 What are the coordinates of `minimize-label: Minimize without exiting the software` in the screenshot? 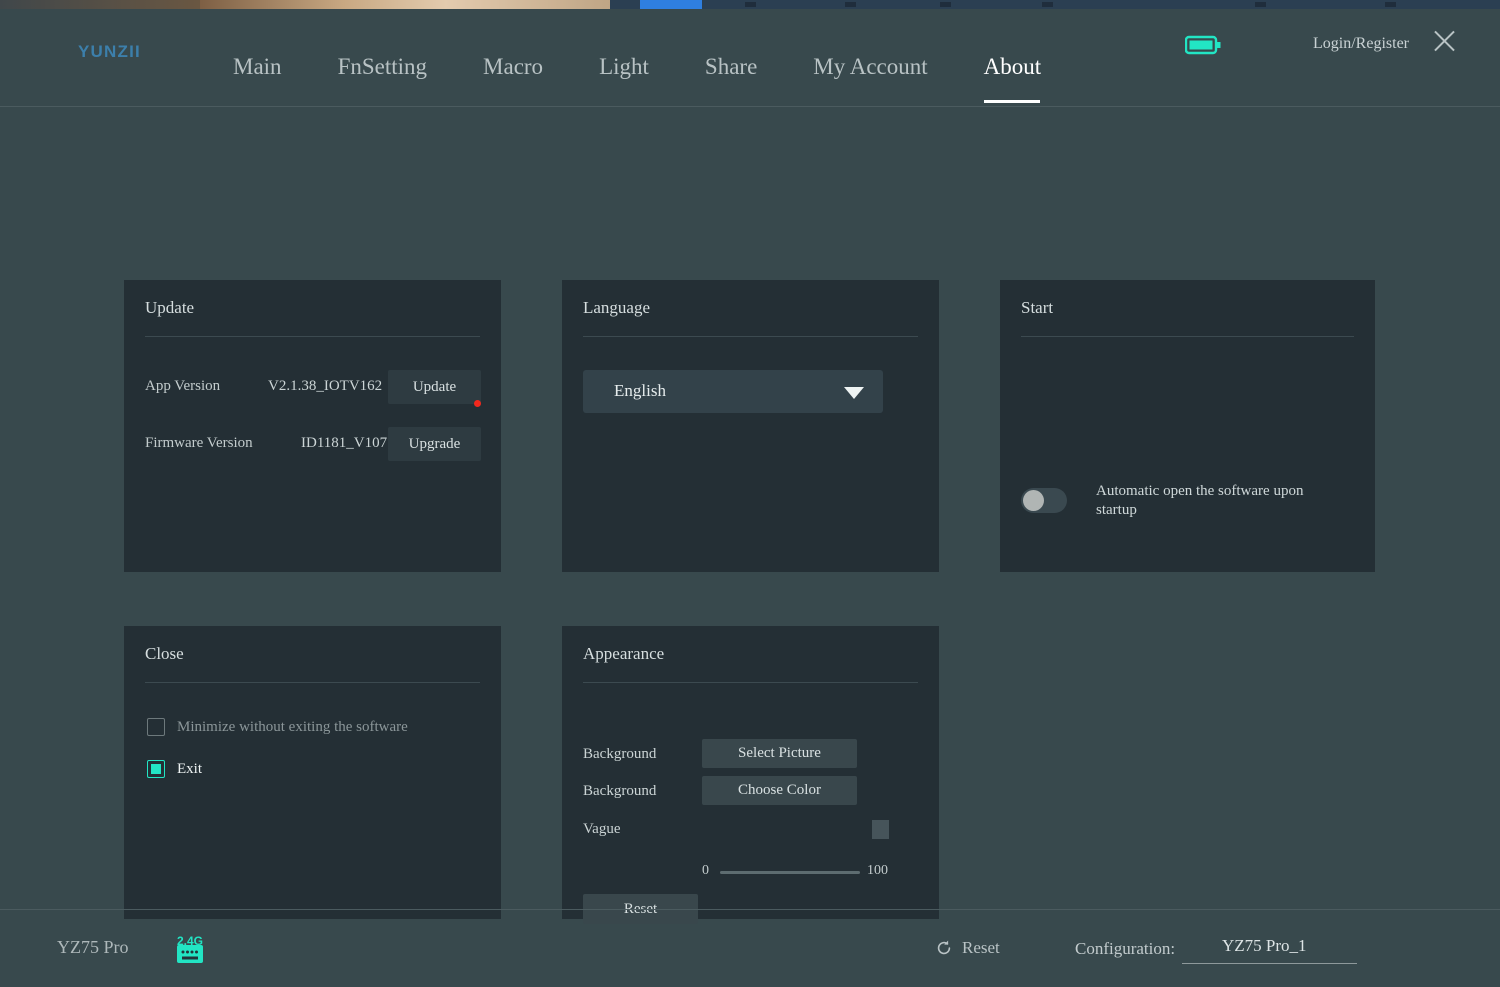 It's located at (292, 727).